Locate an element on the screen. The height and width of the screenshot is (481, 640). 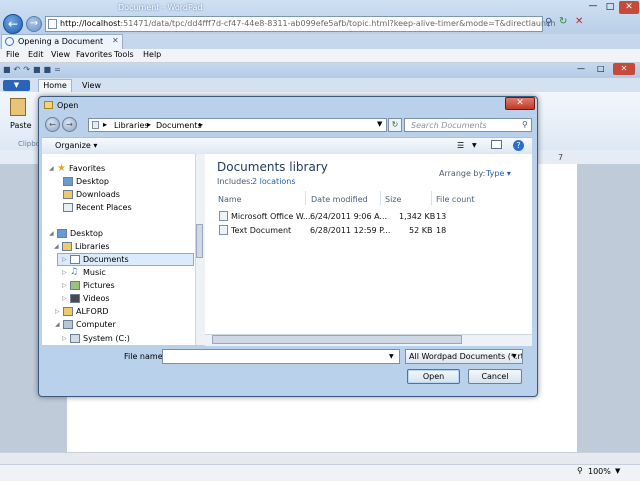
file-type-chevron-down-icon: ▼ is located at coordinates (514, 356).